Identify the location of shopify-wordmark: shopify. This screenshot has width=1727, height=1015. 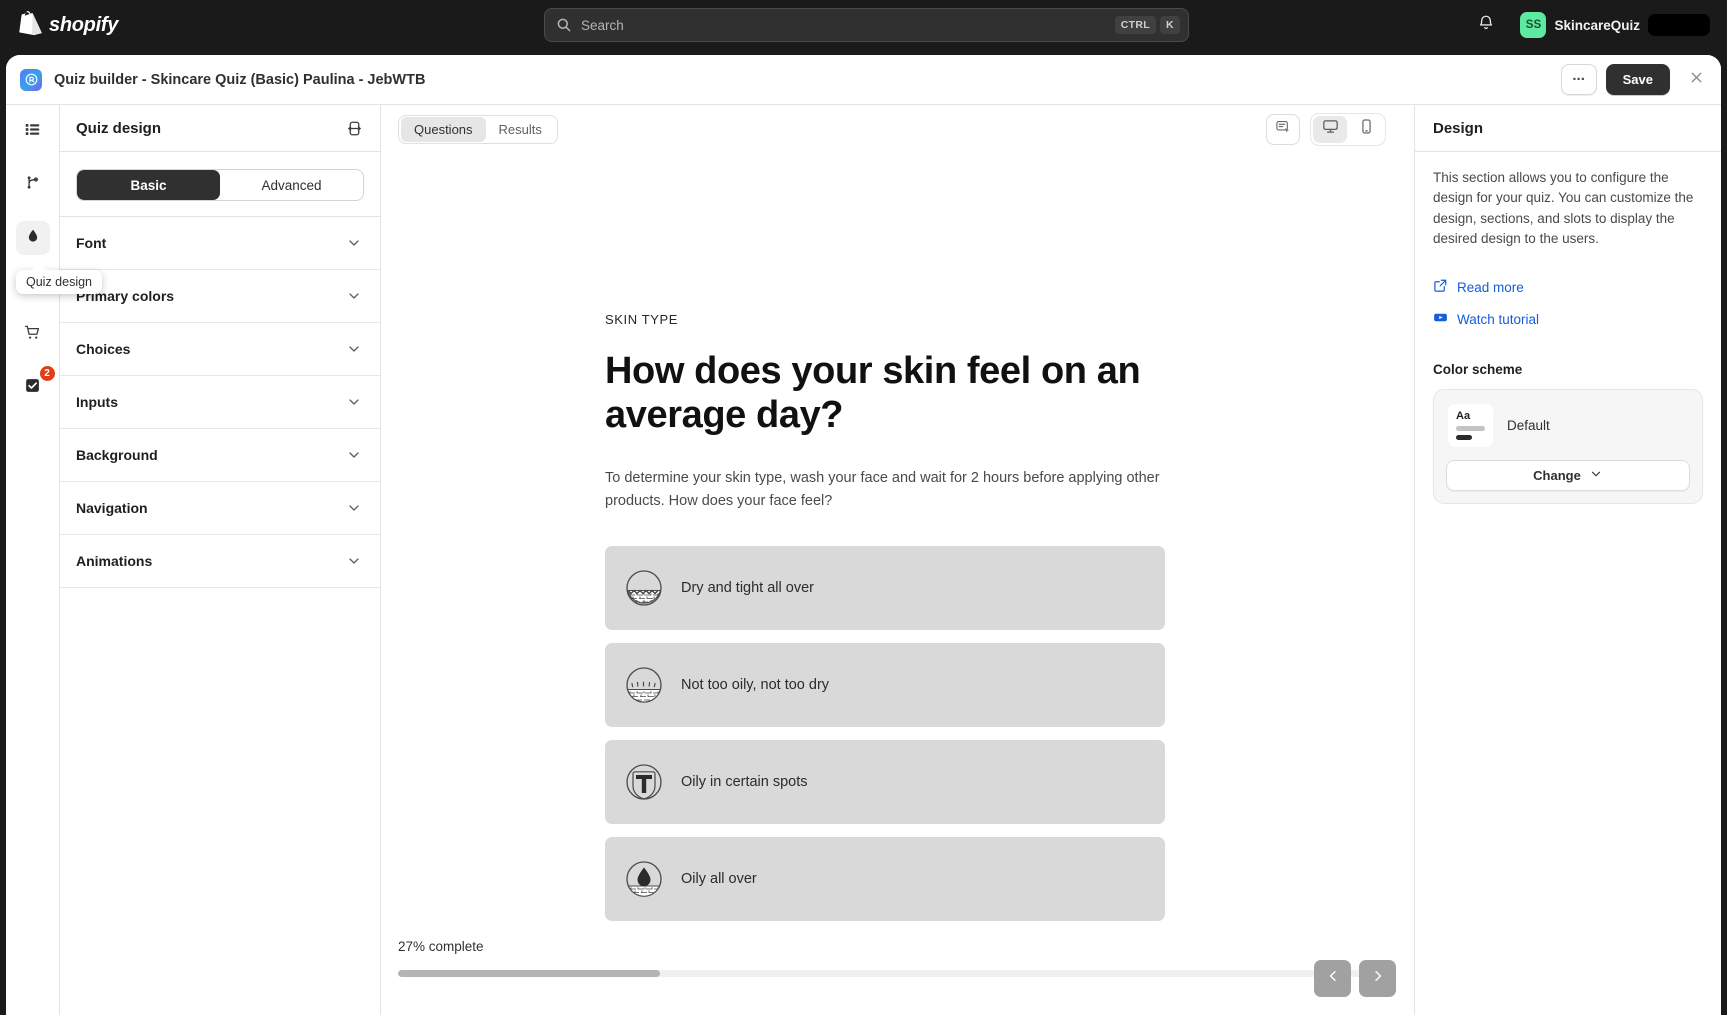
(84, 24).